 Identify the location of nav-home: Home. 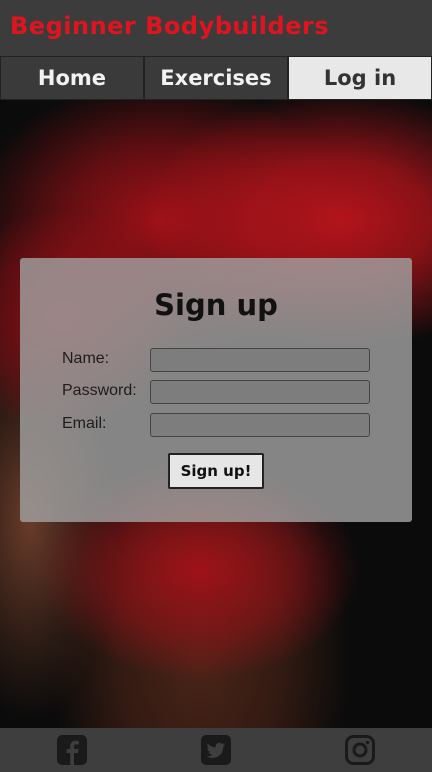
(72, 78).